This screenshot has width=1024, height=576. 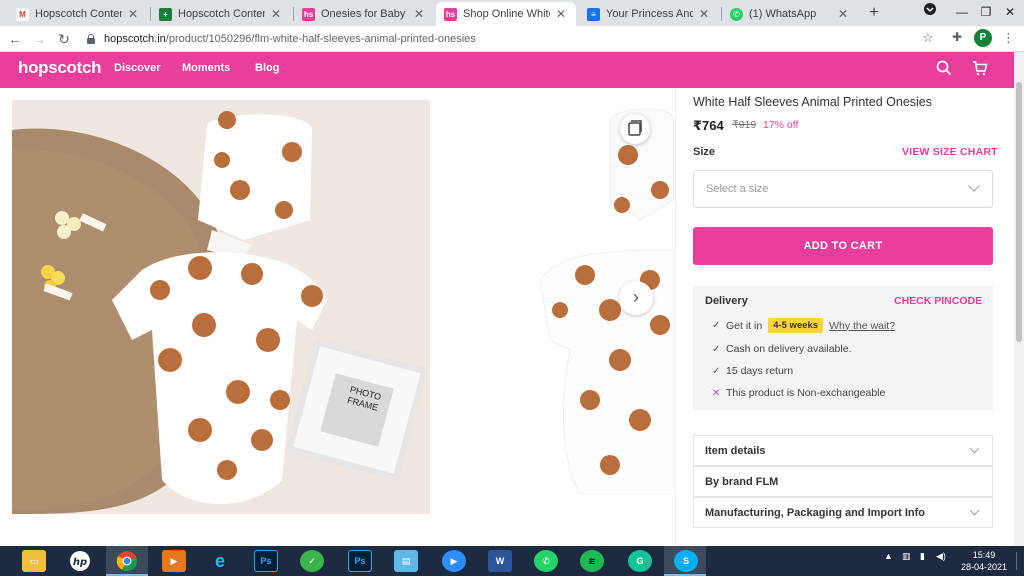 I want to click on network-icon: ▥, so click(x=906, y=556).